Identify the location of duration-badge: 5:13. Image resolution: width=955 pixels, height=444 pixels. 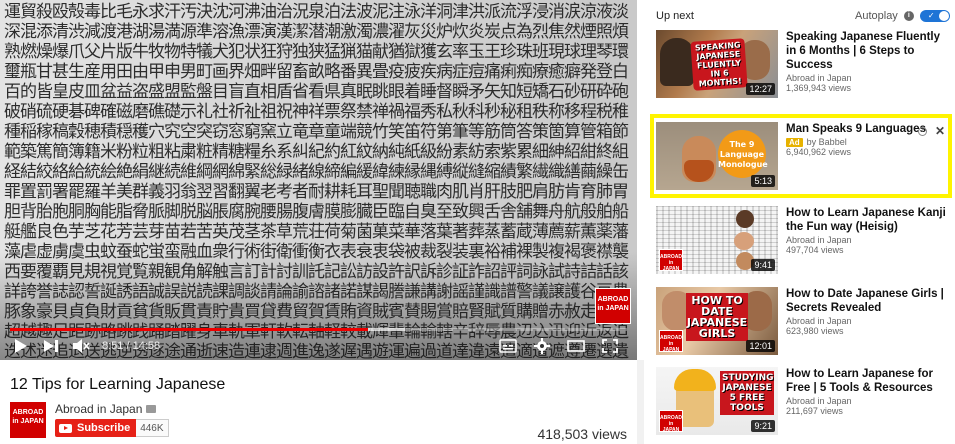
(763, 181).